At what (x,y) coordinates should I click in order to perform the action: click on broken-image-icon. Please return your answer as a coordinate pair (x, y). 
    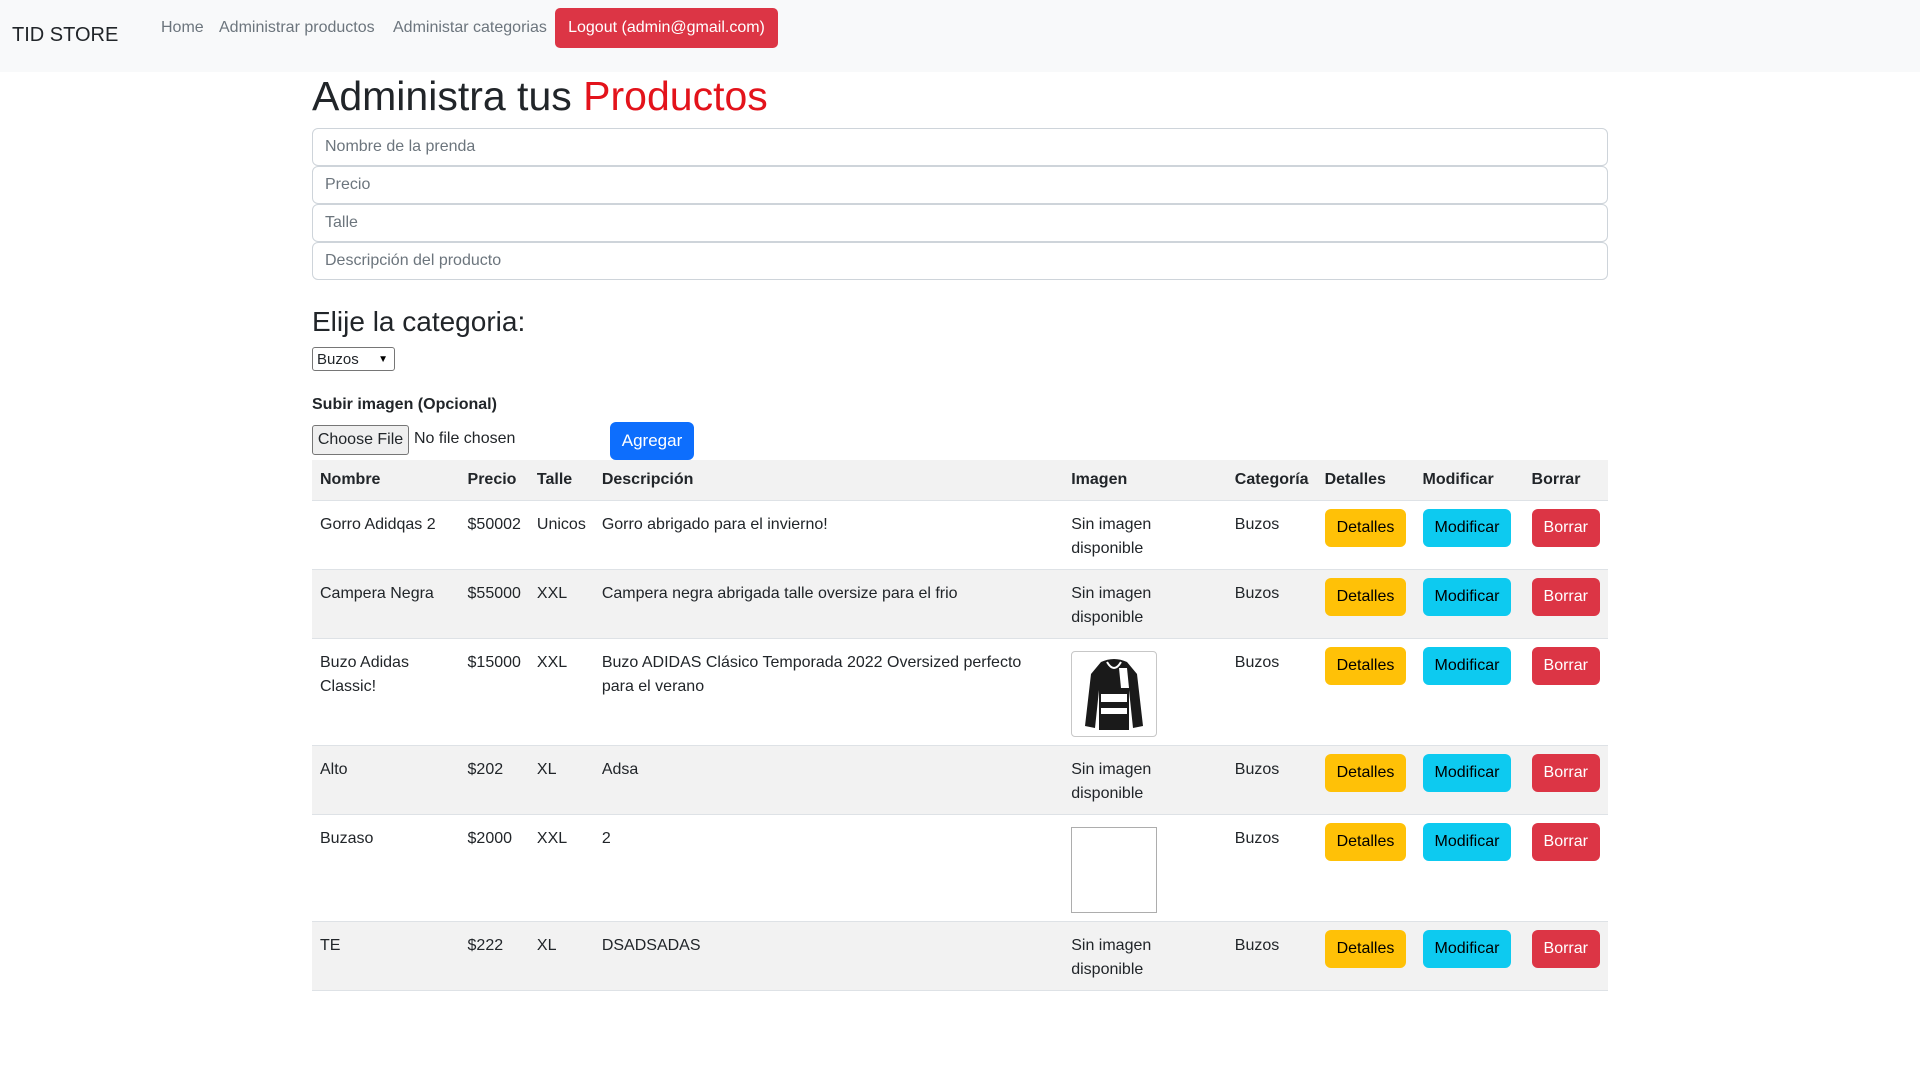
    Looking at the image, I should click on (1114, 869).